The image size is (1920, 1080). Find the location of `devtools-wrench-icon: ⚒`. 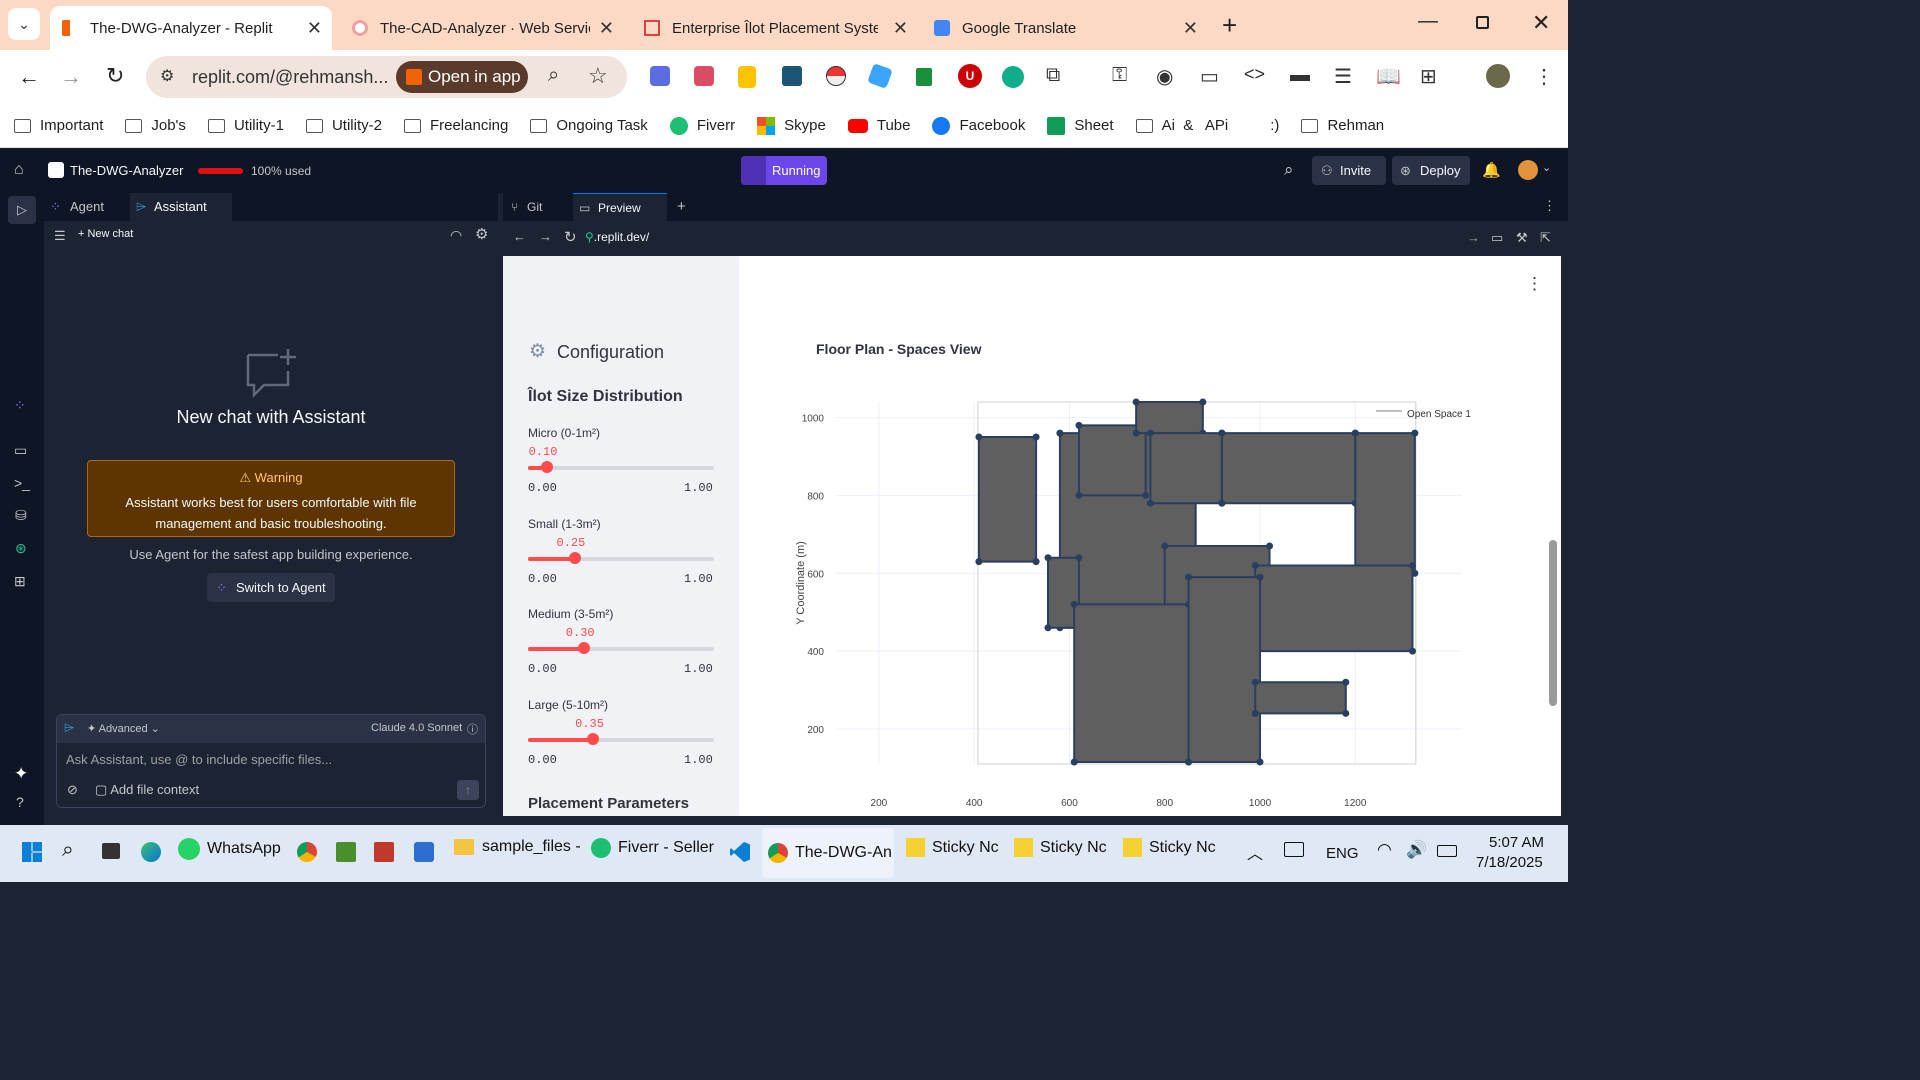

devtools-wrench-icon: ⚒ is located at coordinates (1522, 238).